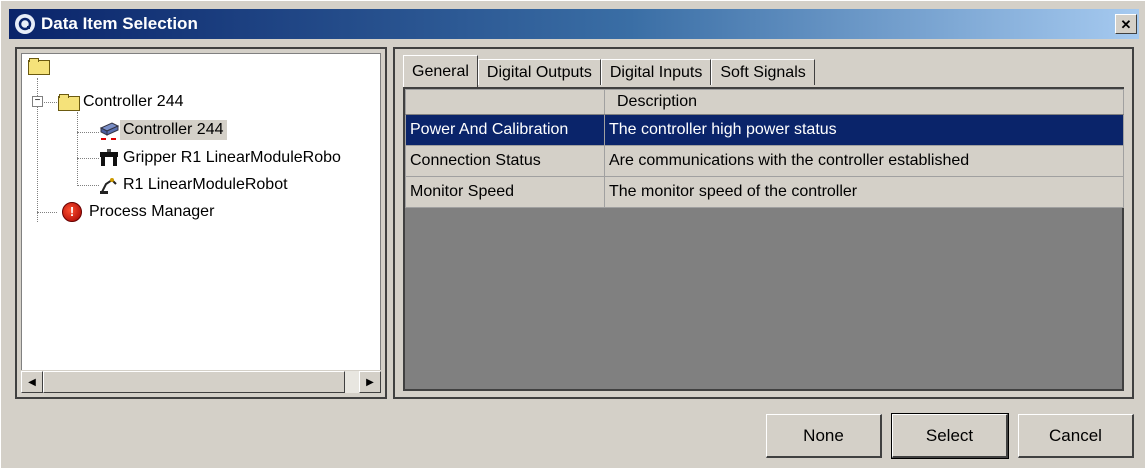 Image resolution: width=1146 pixels, height=469 pixels. What do you see at coordinates (221, 158) in the screenshot?
I see `tree-item-gripper: Gripper R1 LinearModuleRobo` at bounding box center [221, 158].